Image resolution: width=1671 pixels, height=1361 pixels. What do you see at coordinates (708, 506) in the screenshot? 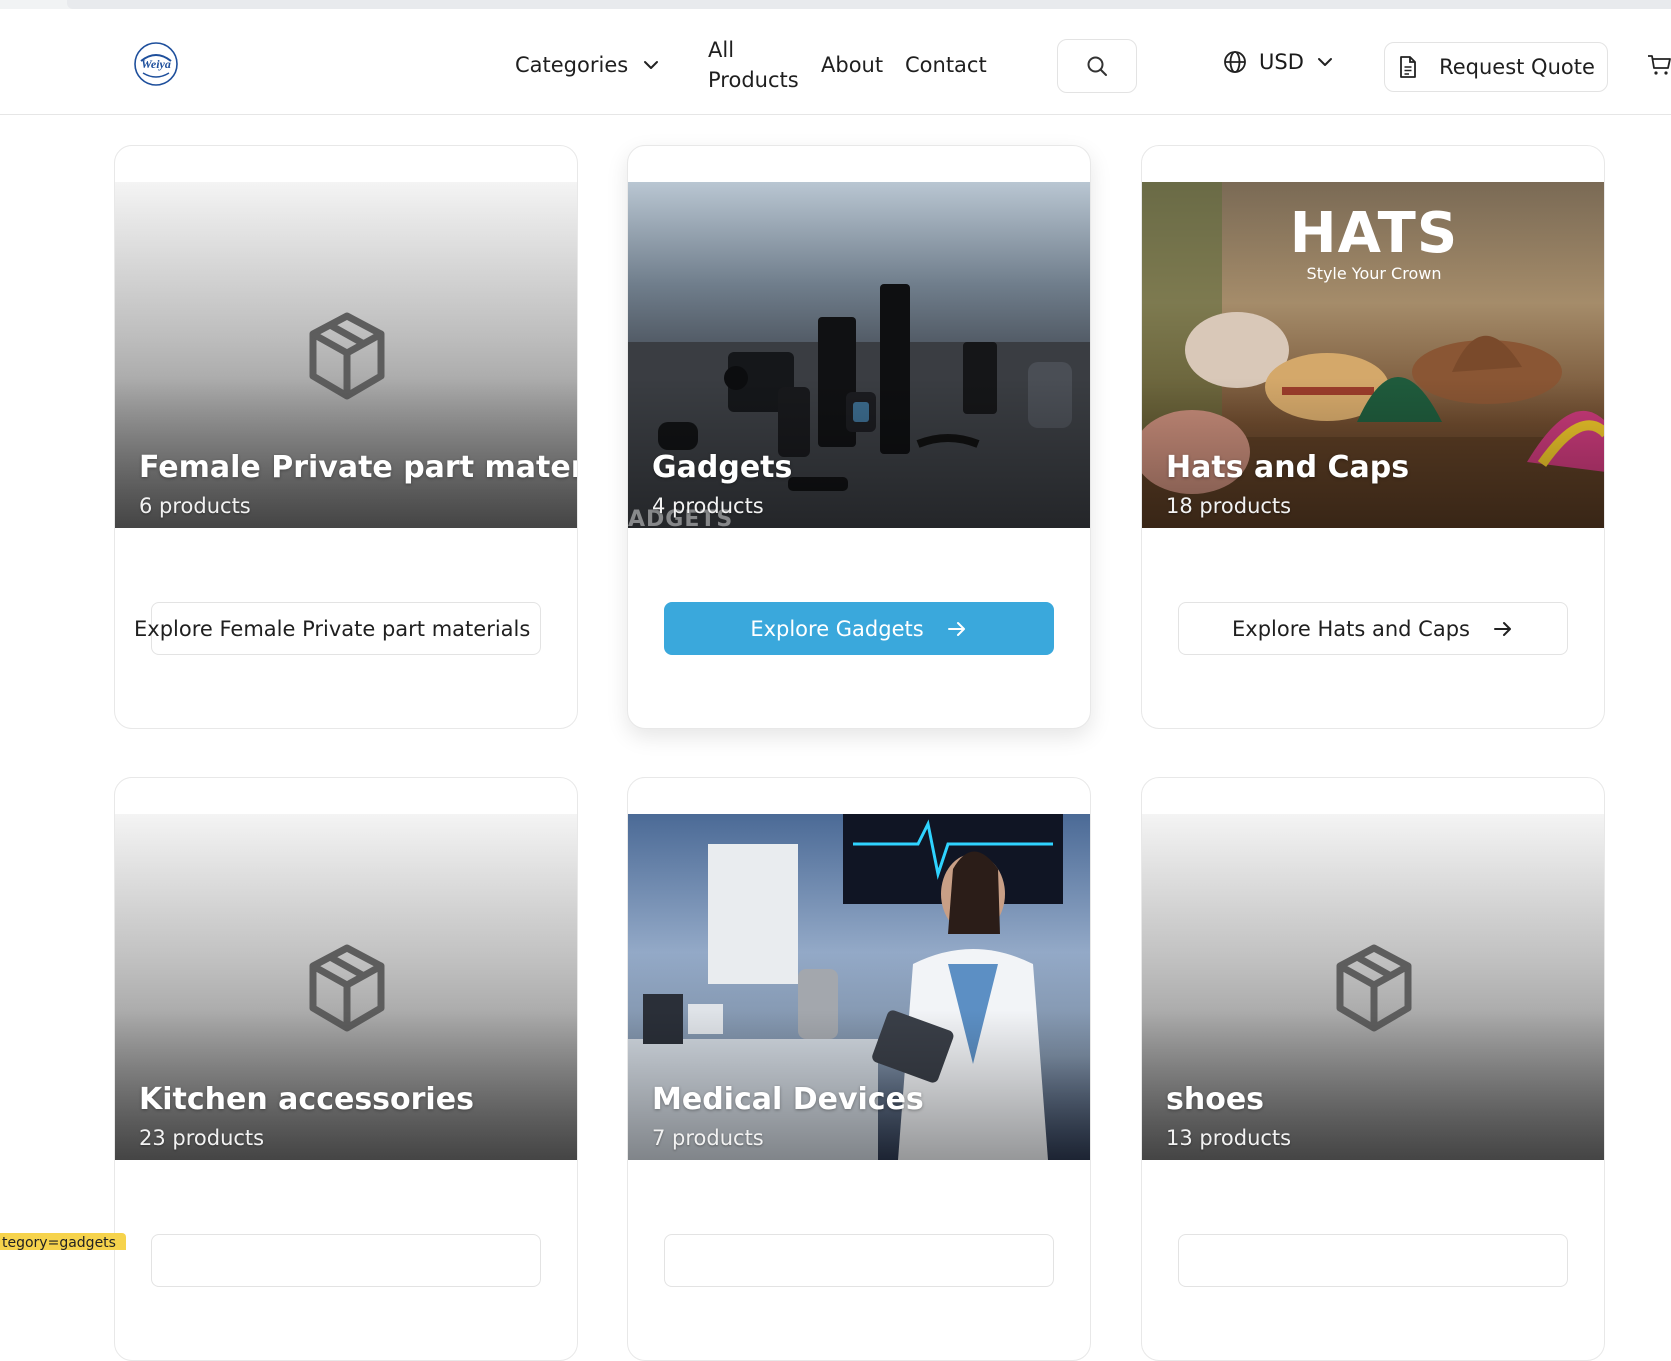
I see `category-count: 4 products` at bounding box center [708, 506].